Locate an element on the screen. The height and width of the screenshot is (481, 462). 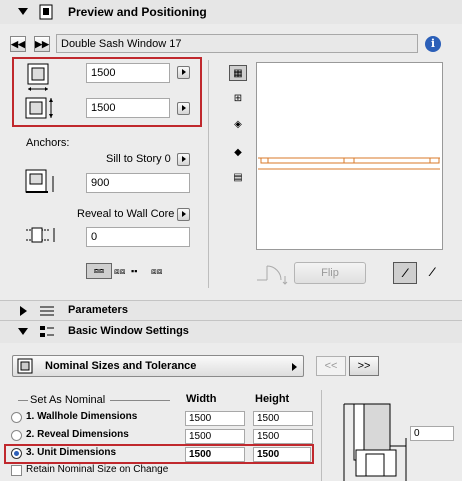
width-input: 1500 is located at coordinates (128, 73).